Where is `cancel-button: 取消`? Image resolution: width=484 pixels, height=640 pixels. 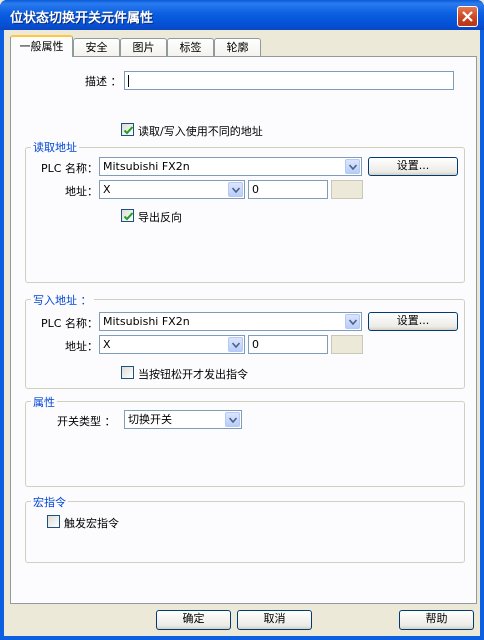 cancel-button: 取消 is located at coordinates (274, 620).